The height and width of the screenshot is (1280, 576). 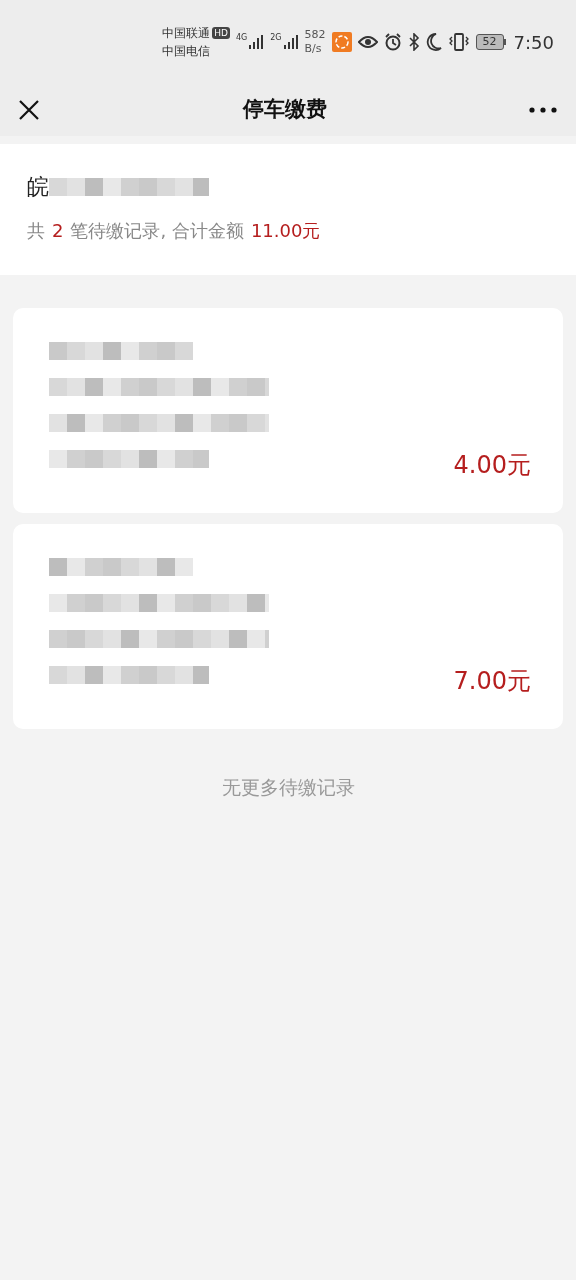 I want to click on network-type: 2G, so click(x=276, y=38).